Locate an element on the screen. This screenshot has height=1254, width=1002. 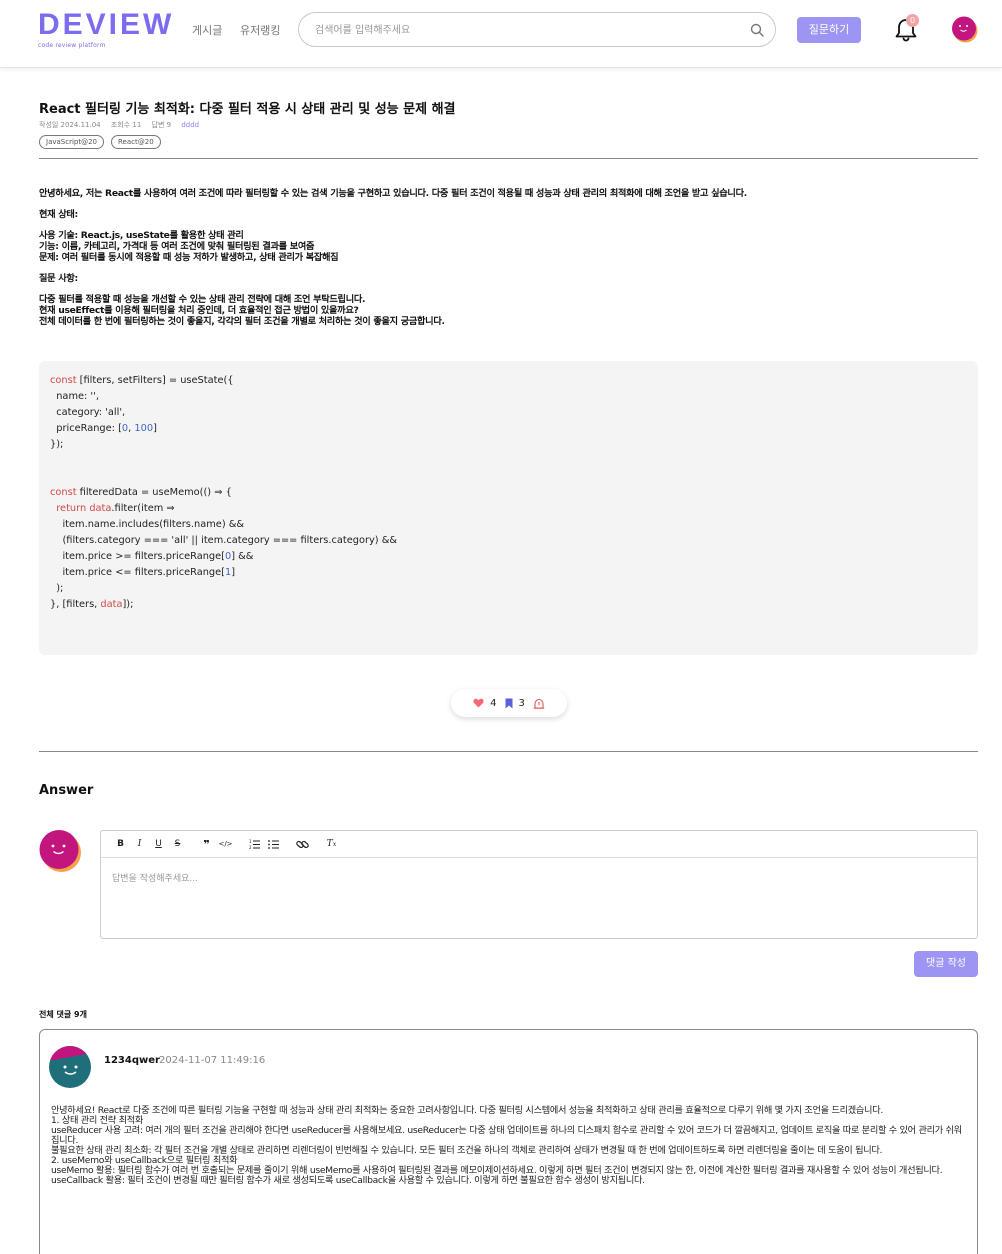
post-answers: 답변 9 is located at coordinates (161, 125).